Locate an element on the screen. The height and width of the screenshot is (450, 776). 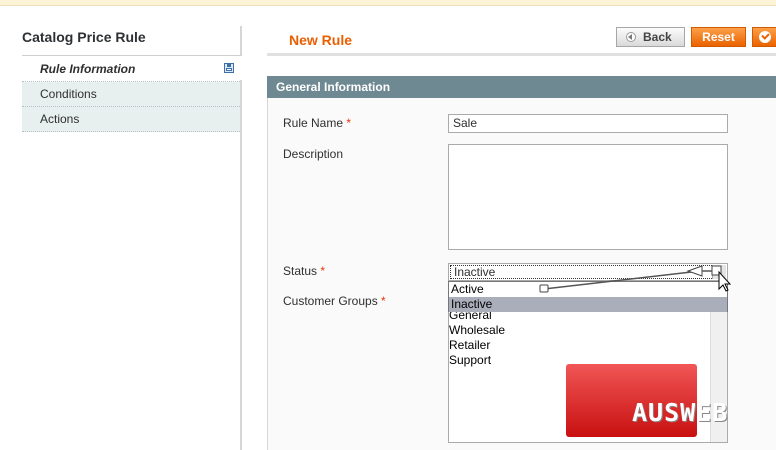
annotation-arrow is located at coordinates (630, 279).